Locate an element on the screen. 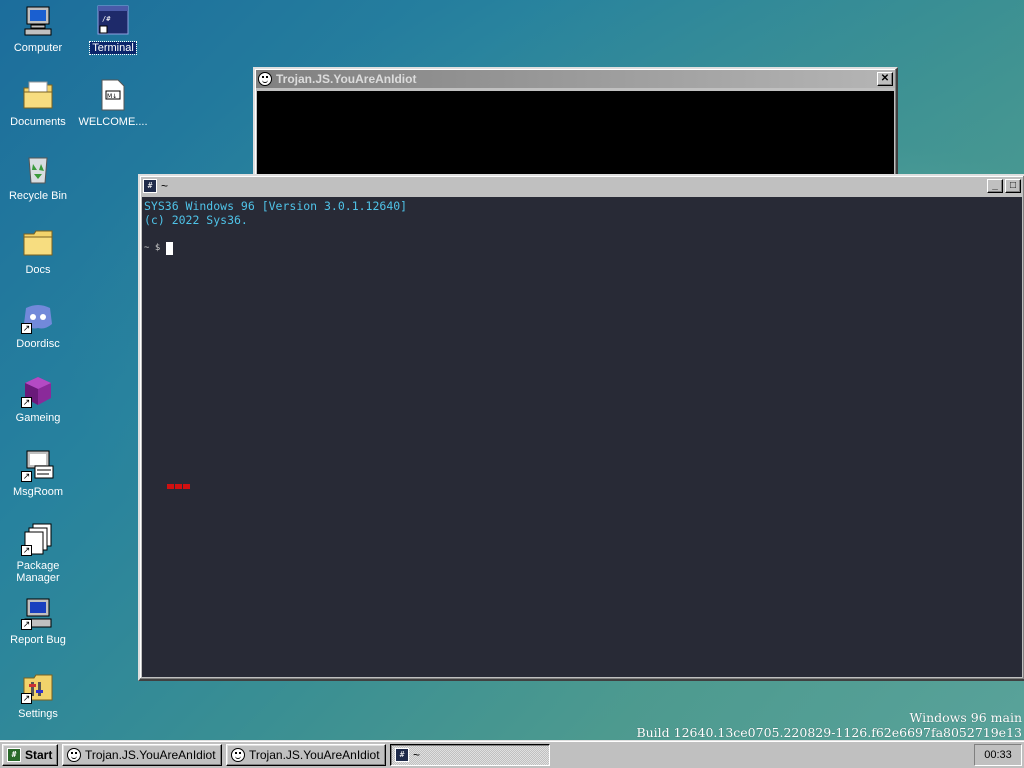 Image resolution: width=1024 pixels, height=768 pixels. text-cursor is located at coordinates (170, 248).